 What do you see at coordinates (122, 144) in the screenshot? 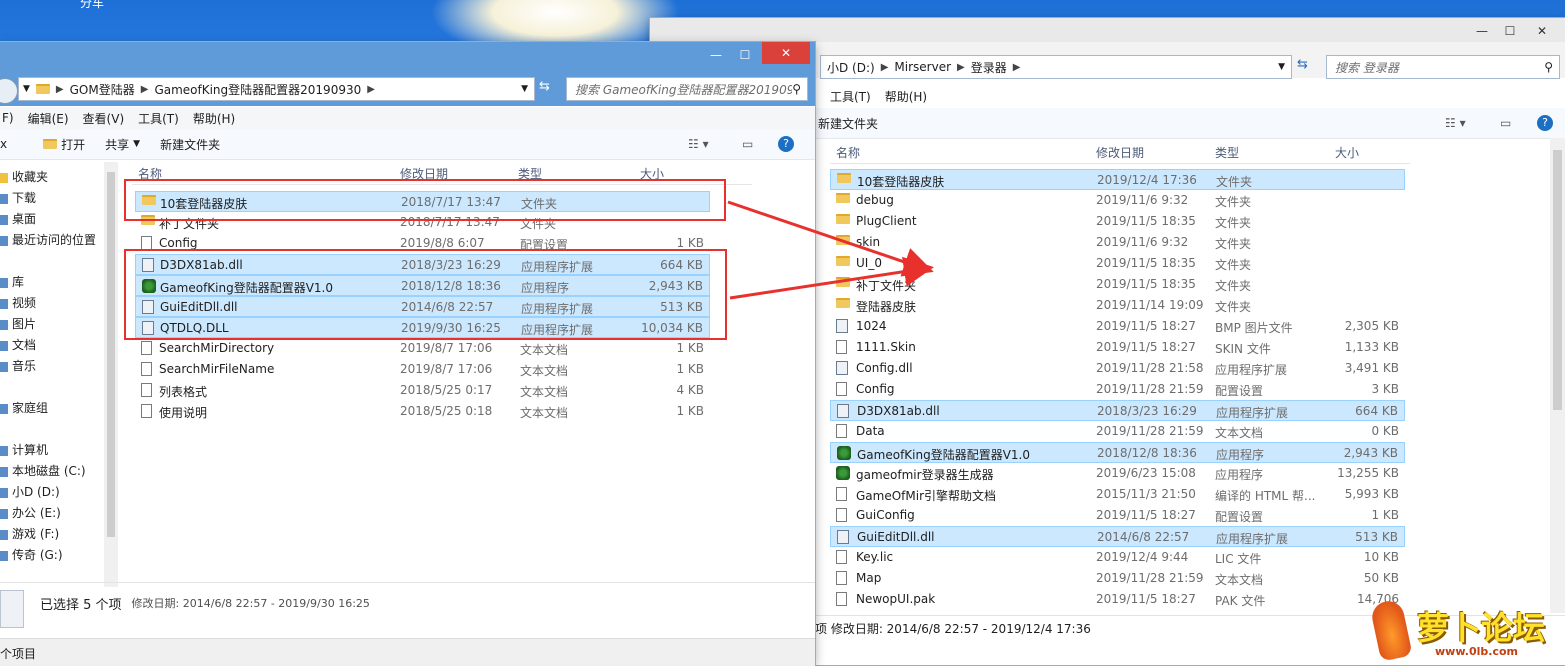
I see `share-button: 共享 ▼` at bounding box center [122, 144].